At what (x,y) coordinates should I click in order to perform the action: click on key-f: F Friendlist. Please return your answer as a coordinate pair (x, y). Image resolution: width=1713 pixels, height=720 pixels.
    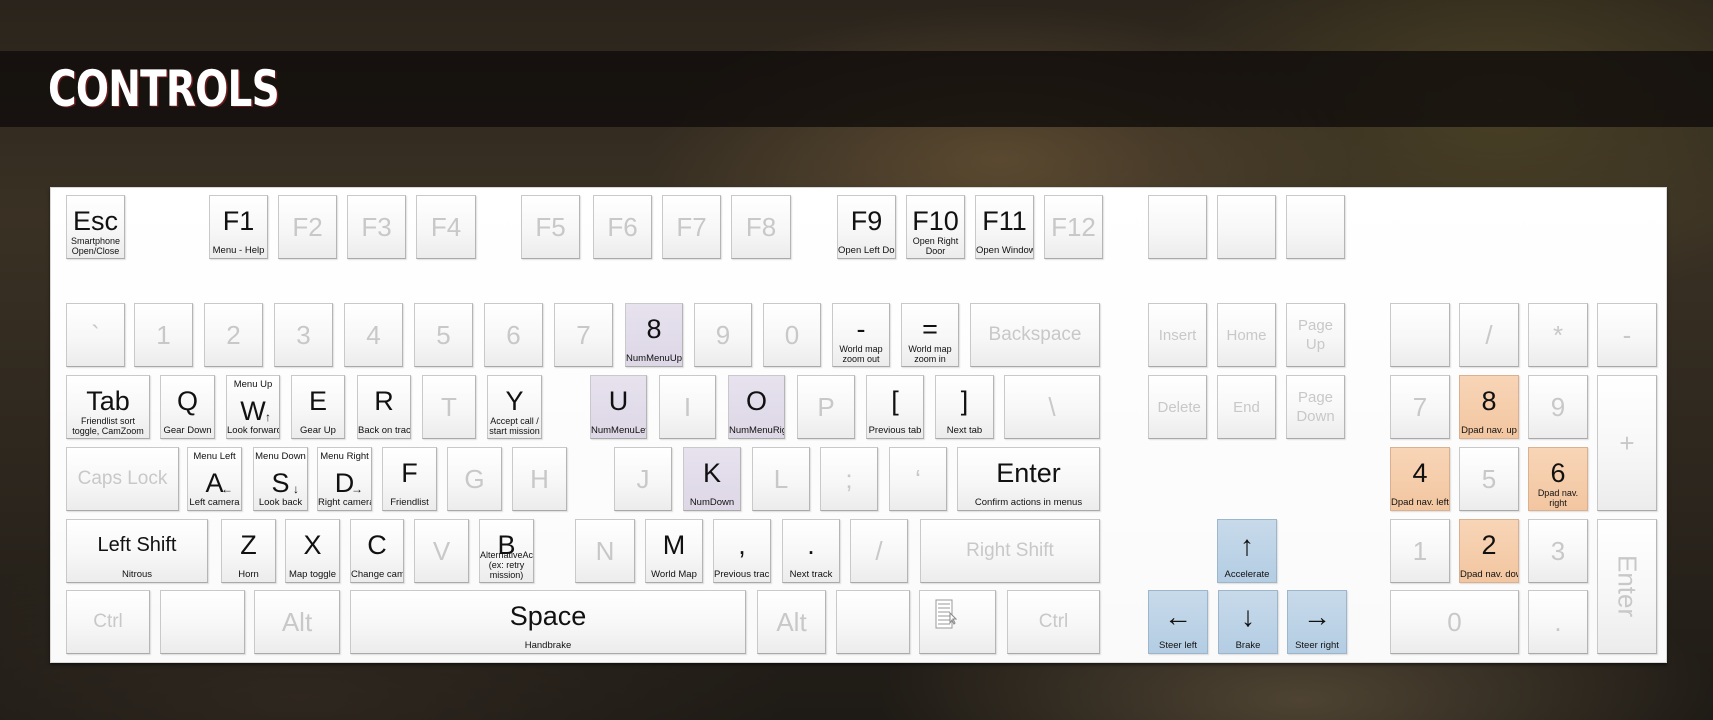
    Looking at the image, I should click on (409, 479).